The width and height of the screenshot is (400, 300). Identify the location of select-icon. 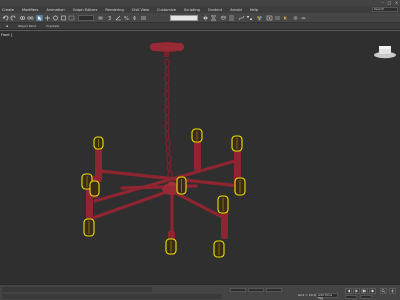
(39, 18).